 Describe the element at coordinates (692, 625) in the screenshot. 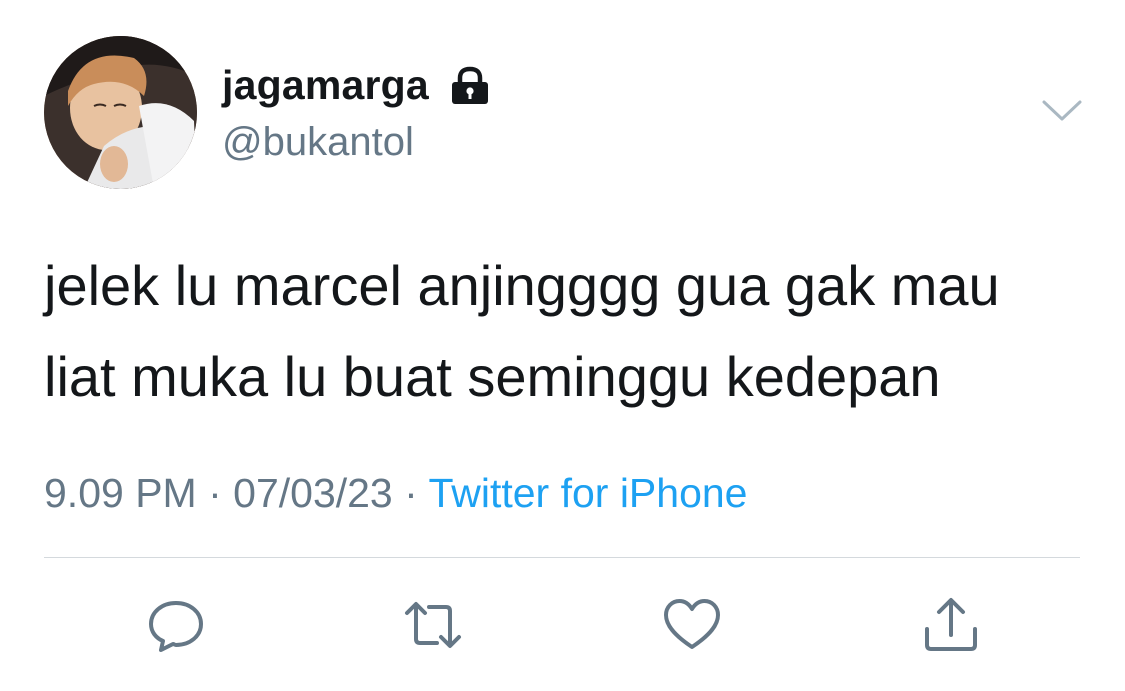

I see `heart-icon` at that location.